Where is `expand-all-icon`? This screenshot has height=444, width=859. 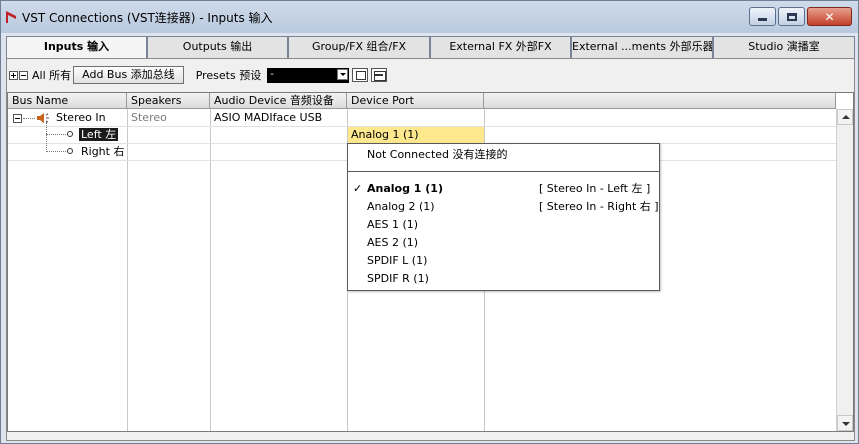
expand-all-icon is located at coordinates (13, 75).